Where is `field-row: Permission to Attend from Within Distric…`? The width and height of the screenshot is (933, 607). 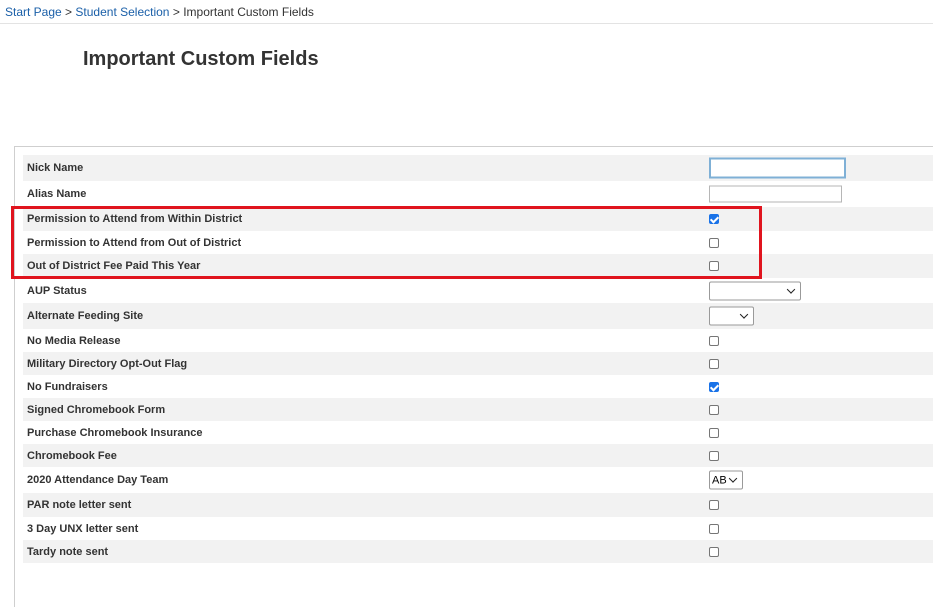 field-row: Permission to Attend from Within Distric… is located at coordinates (478, 219).